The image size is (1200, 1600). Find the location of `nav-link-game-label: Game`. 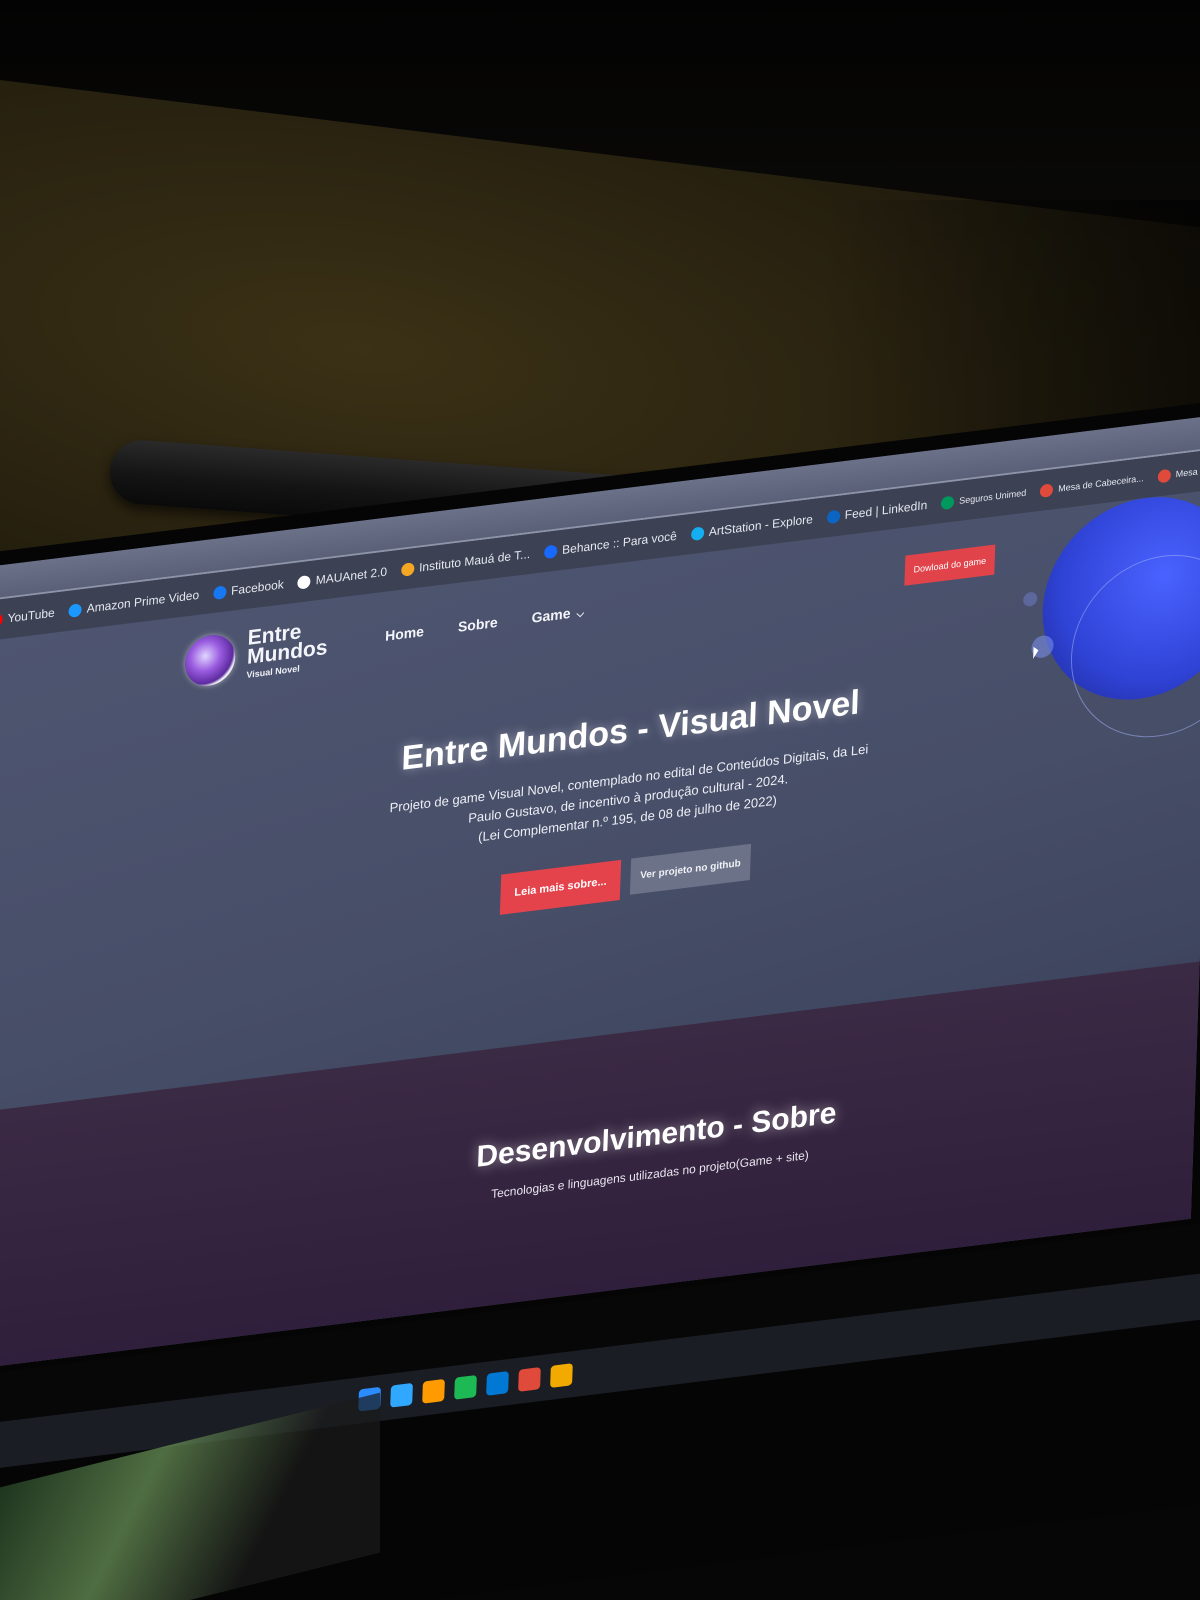

nav-link-game-label: Game is located at coordinates (551, 615).